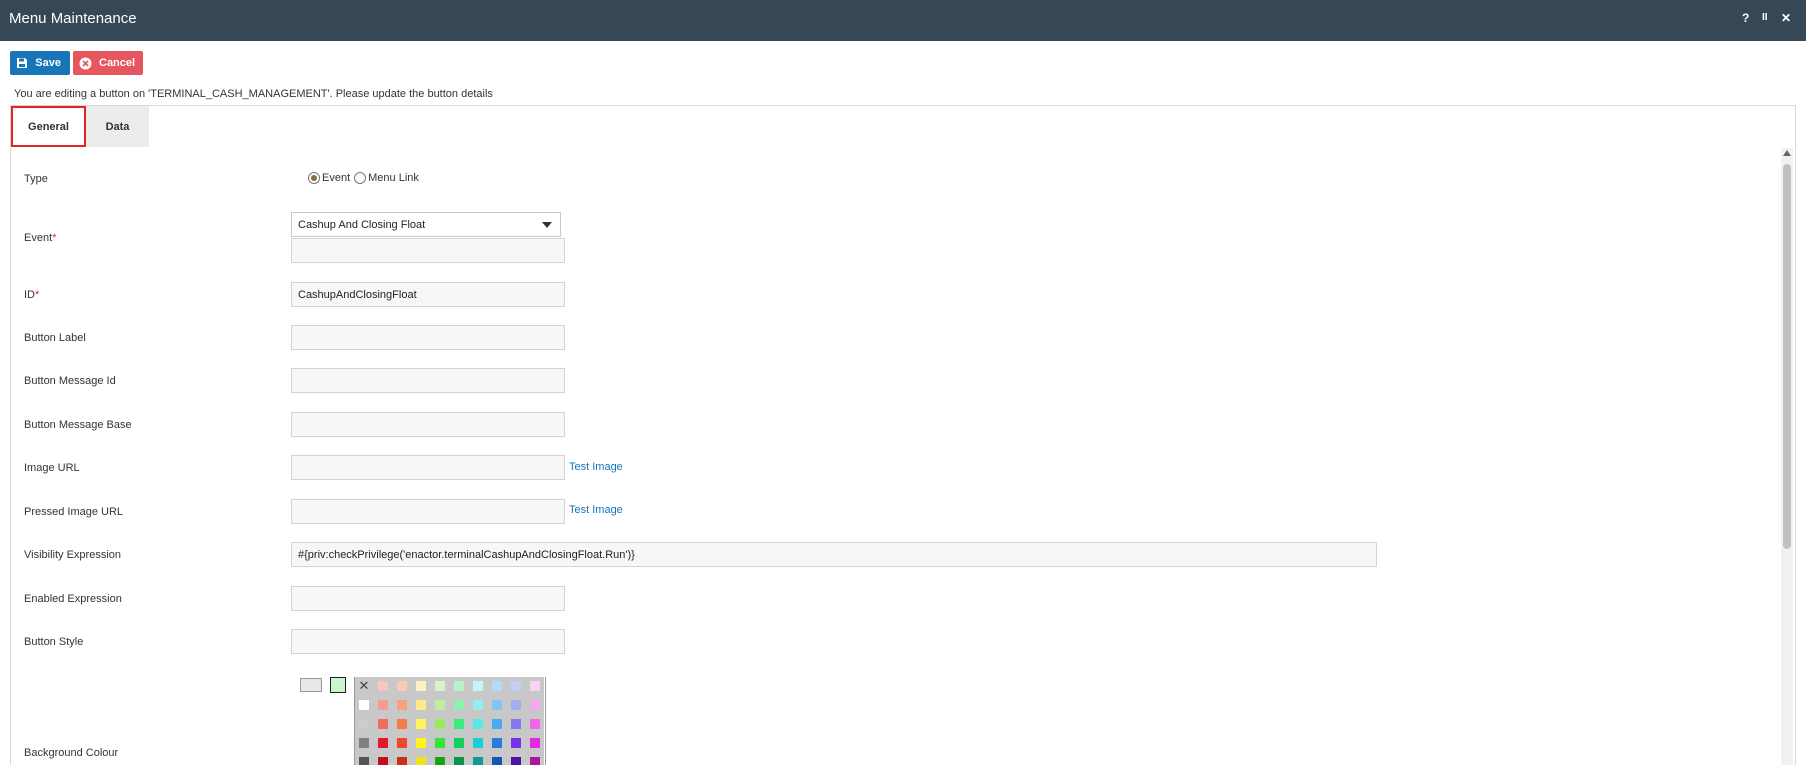 This screenshot has width=1806, height=765. Describe the element at coordinates (117, 126) in the screenshot. I see `tab-data: Data` at that location.